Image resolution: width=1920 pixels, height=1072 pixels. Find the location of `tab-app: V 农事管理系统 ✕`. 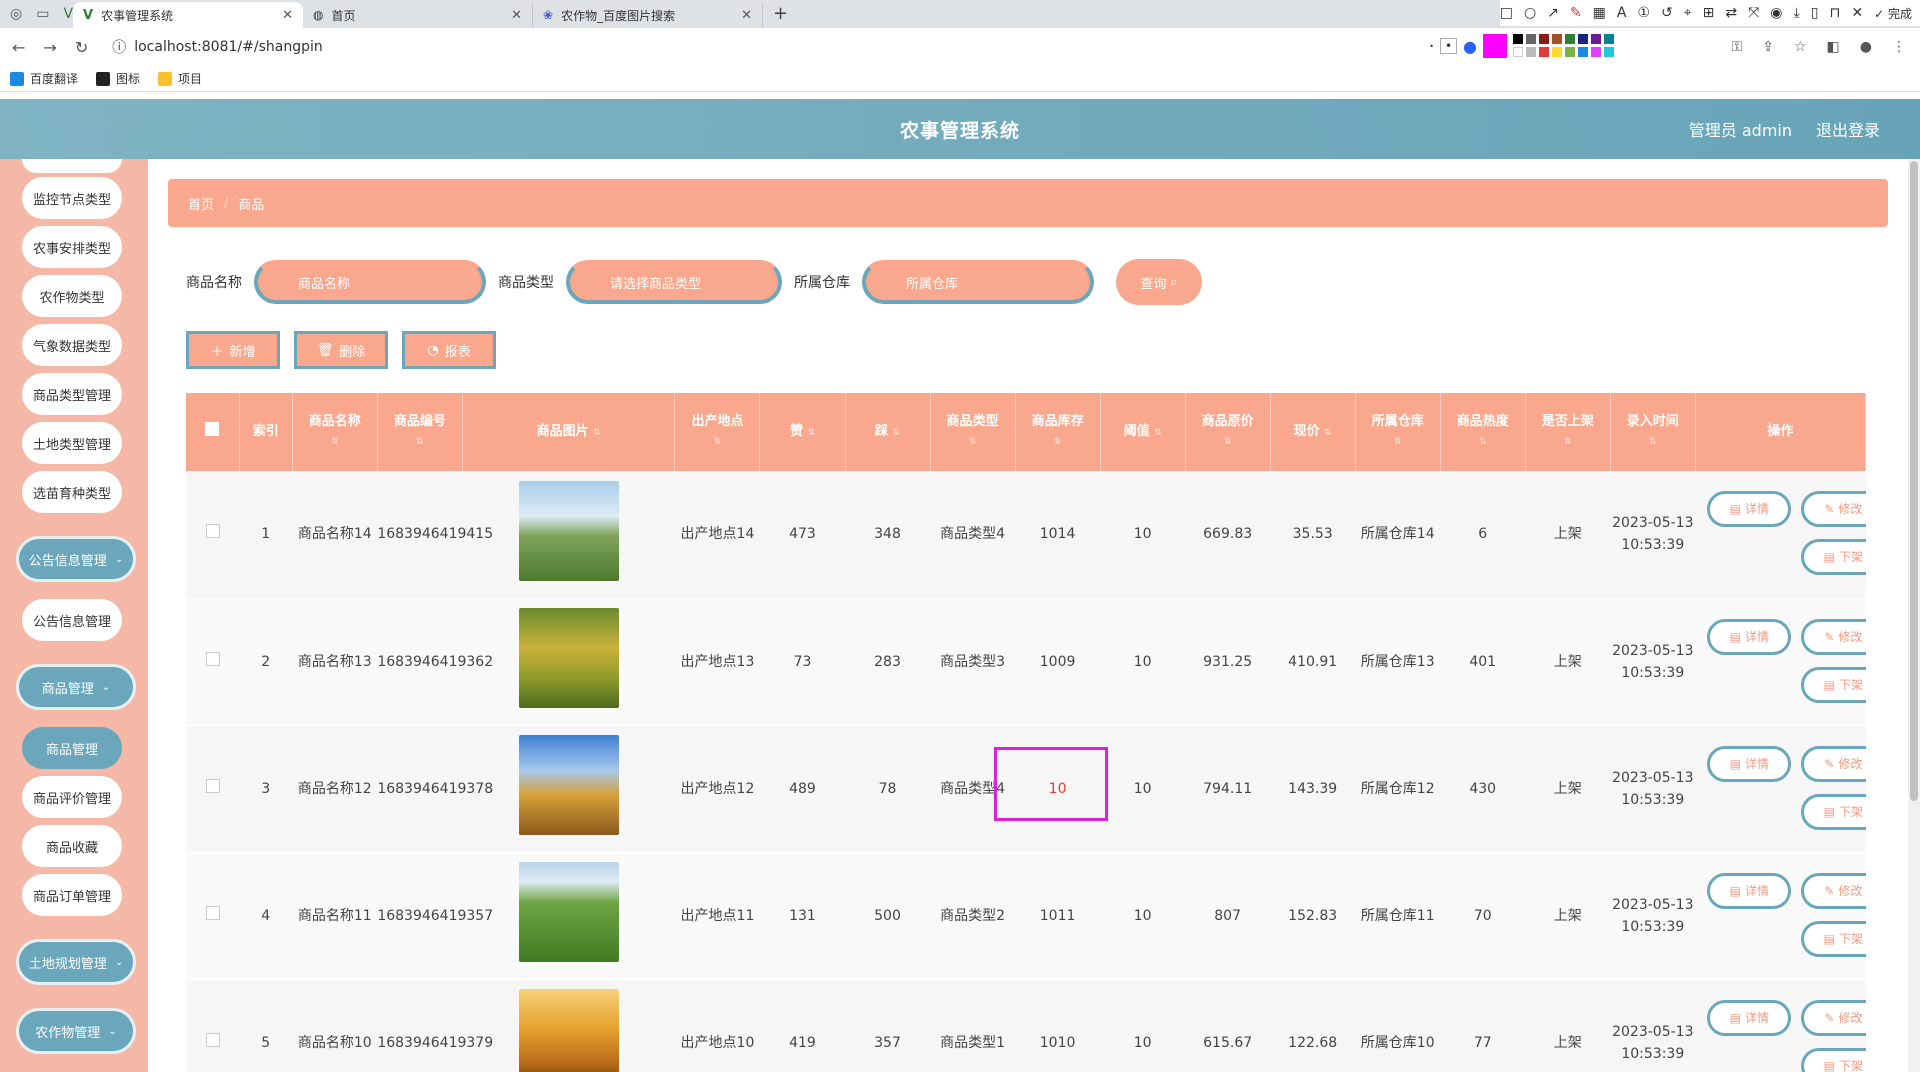

tab-app: V 农事管理系统 ✕ is located at coordinates (188, 15).